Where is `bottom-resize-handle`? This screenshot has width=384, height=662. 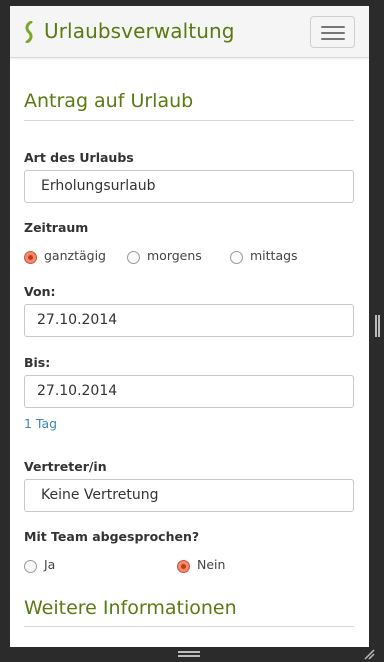
bottom-resize-handle is located at coordinates (189, 654).